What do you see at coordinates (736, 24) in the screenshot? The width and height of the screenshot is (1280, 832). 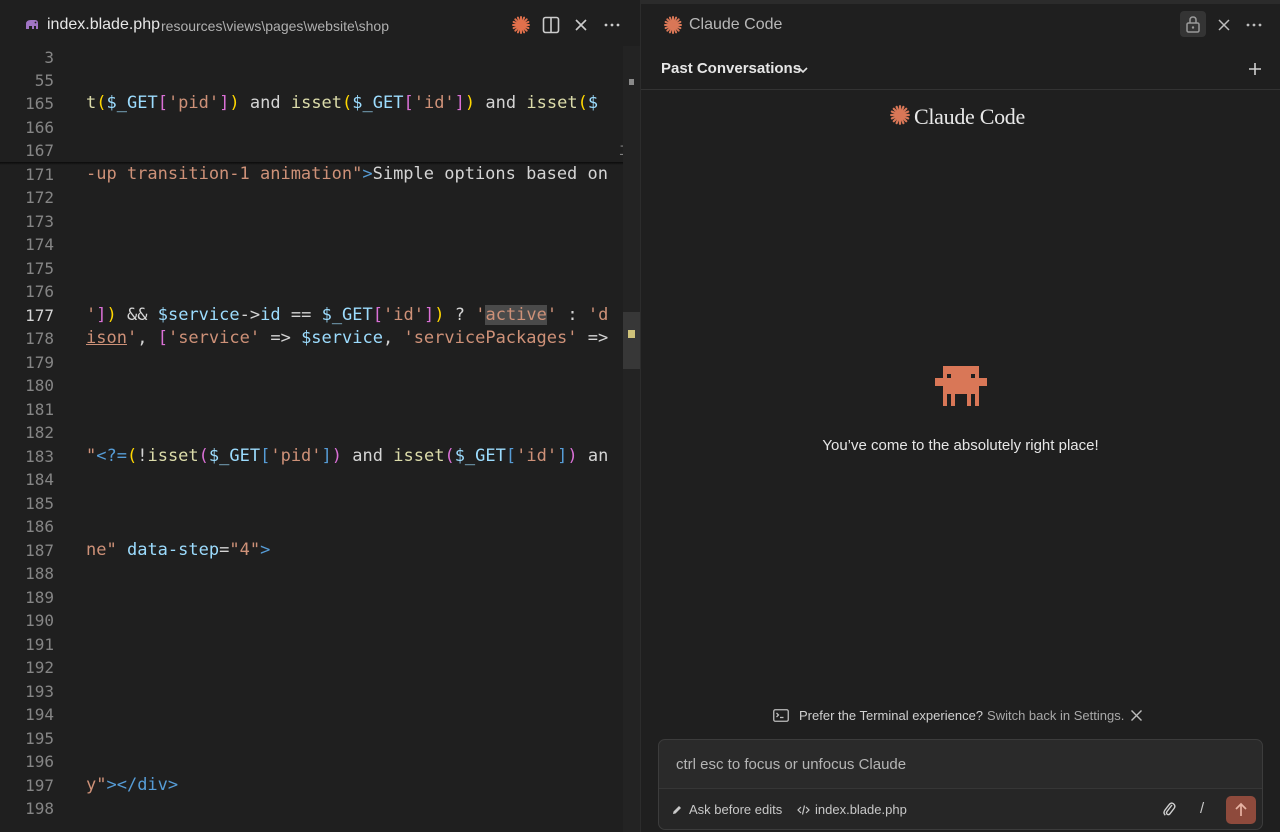 I see `panel-title: Claude Code` at bounding box center [736, 24].